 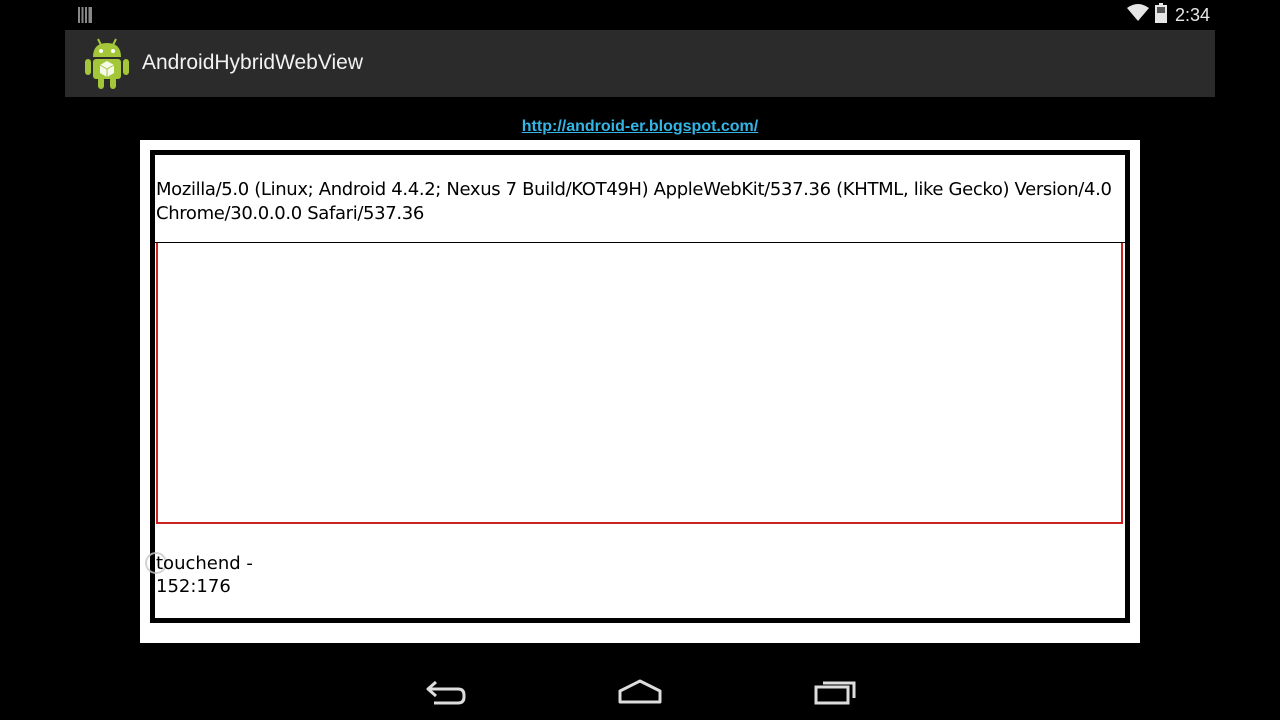 What do you see at coordinates (204, 563) in the screenshot?
I see `touch-event-type: touchend -` at bounding box center [204, 563].